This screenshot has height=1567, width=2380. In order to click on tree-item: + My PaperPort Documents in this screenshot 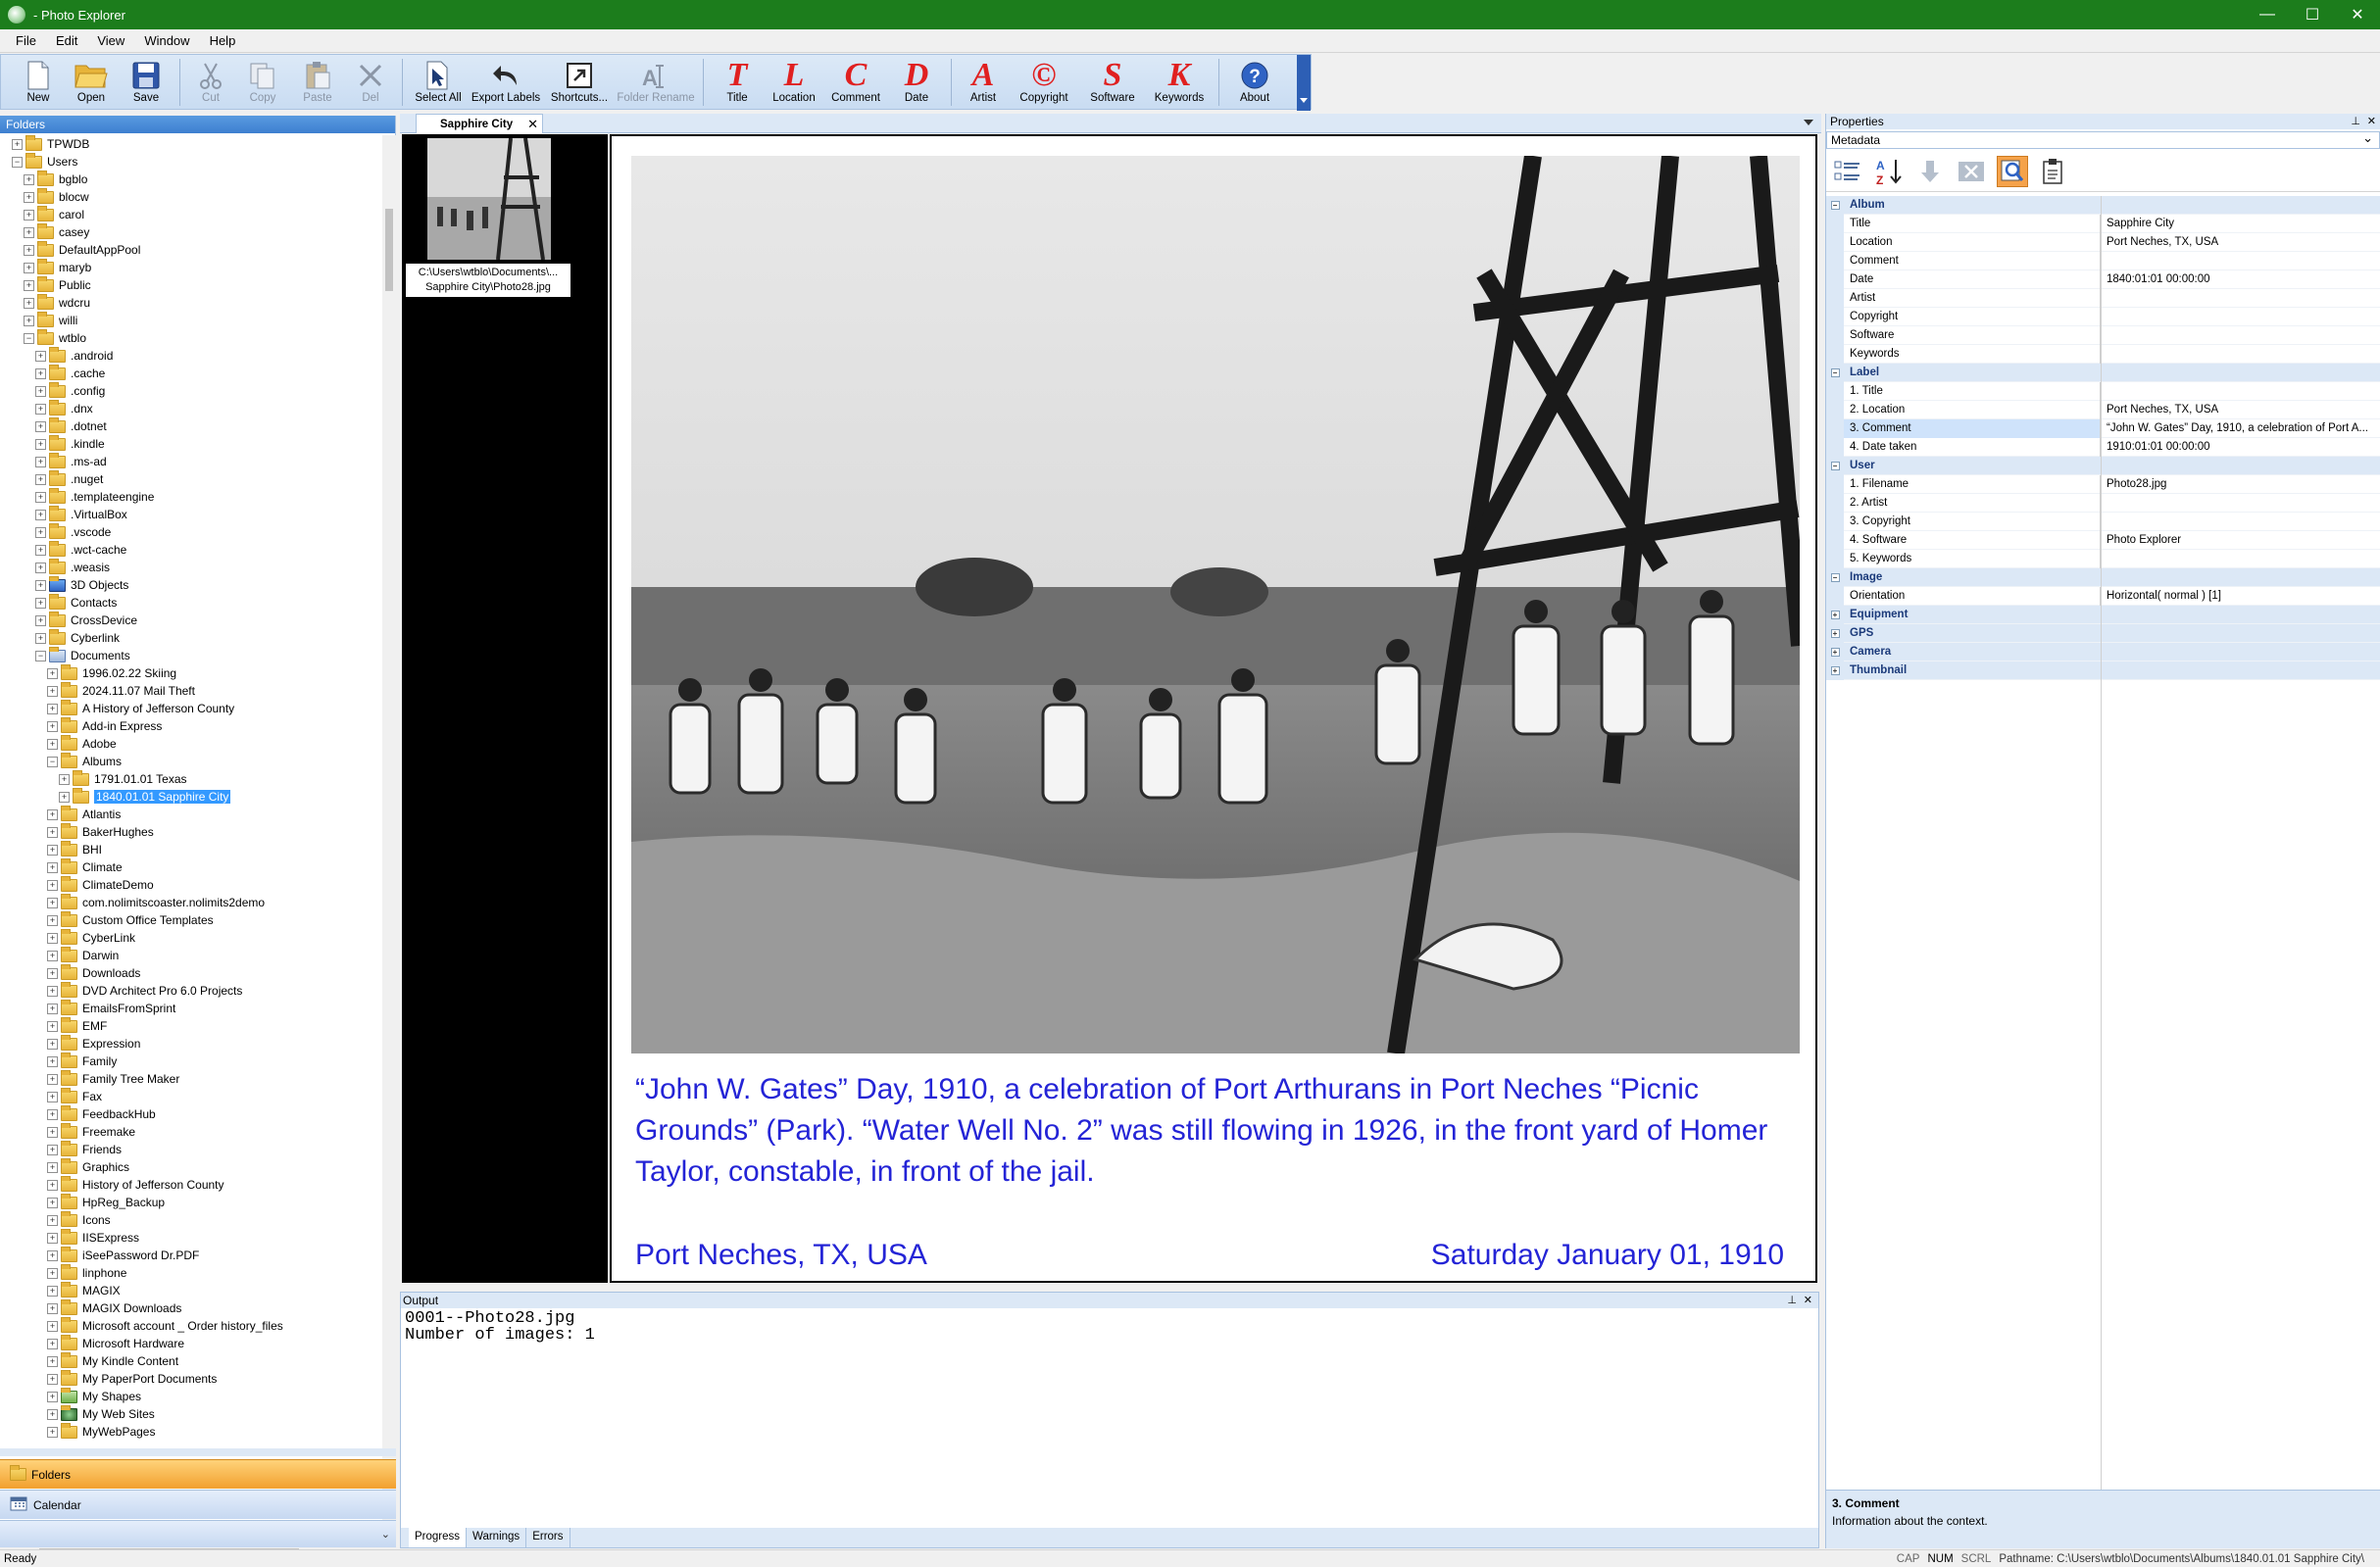, I will do `click(191, 1378)`.